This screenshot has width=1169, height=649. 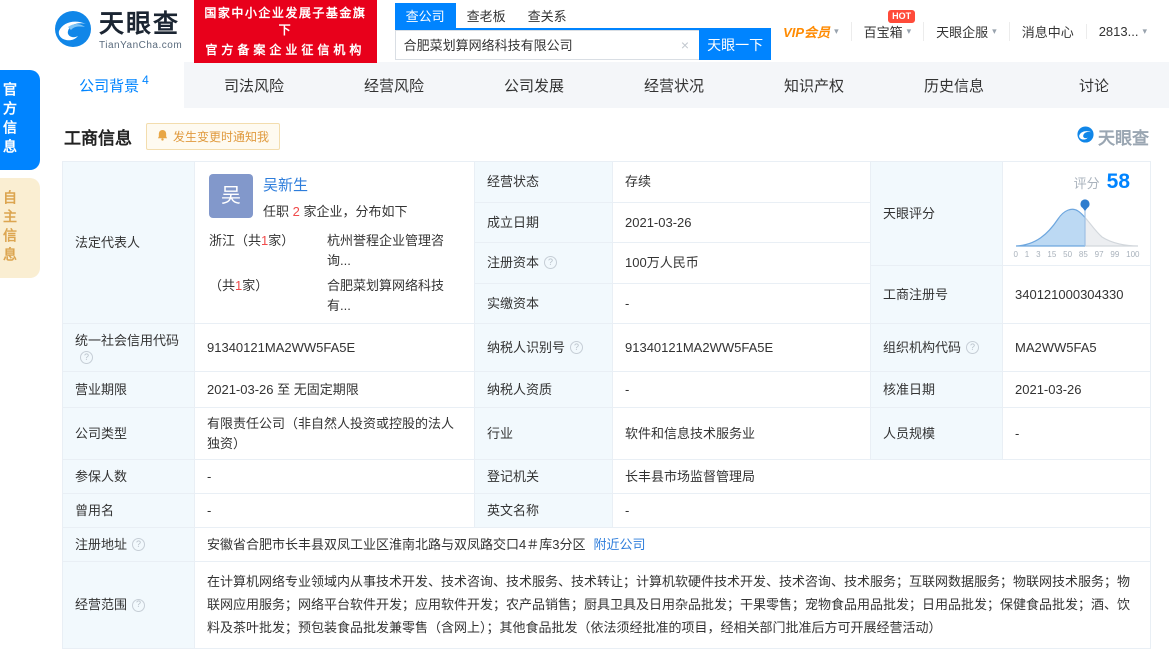 What do you see at coordinates (882, 477) in the screenshot?
I see `field-value-authority: 长丰县市场监督管理局` at bounding box center [882, 477].